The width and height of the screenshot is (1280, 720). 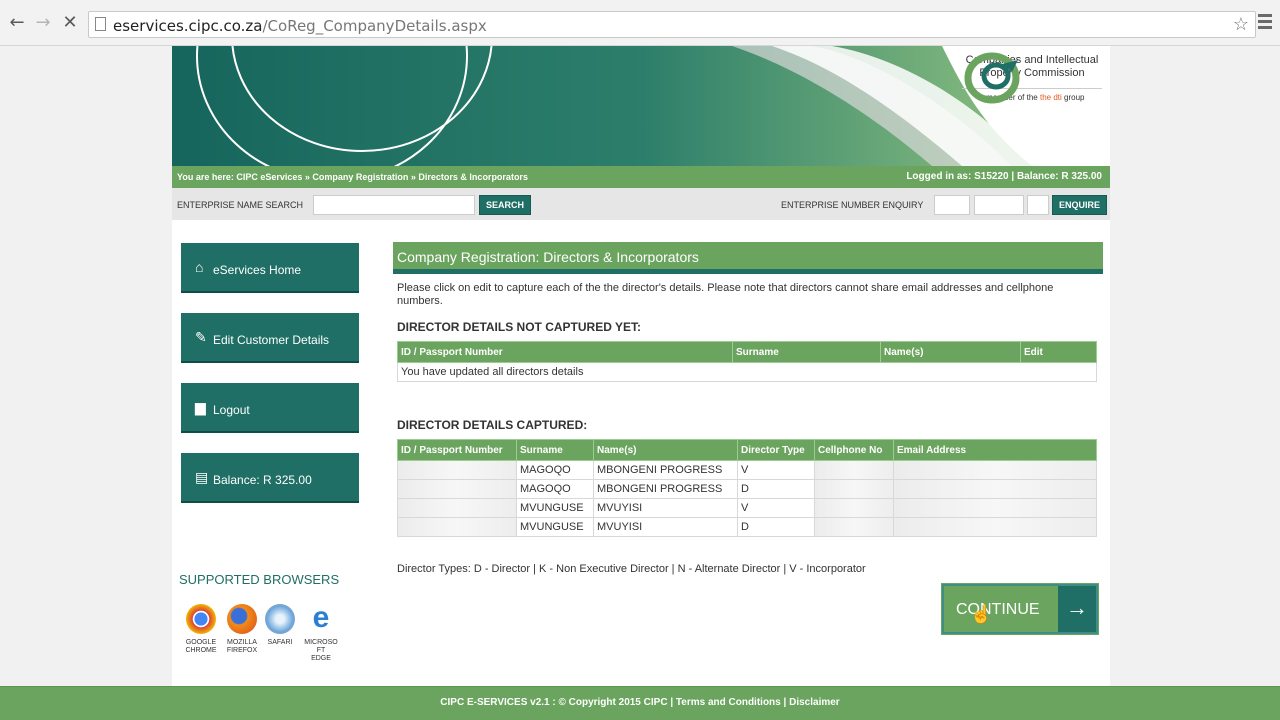 What do you see at coordinates (200, 407) in the screenshot?
I see `lock-icon: ▆` at bounding box center [200, 407].